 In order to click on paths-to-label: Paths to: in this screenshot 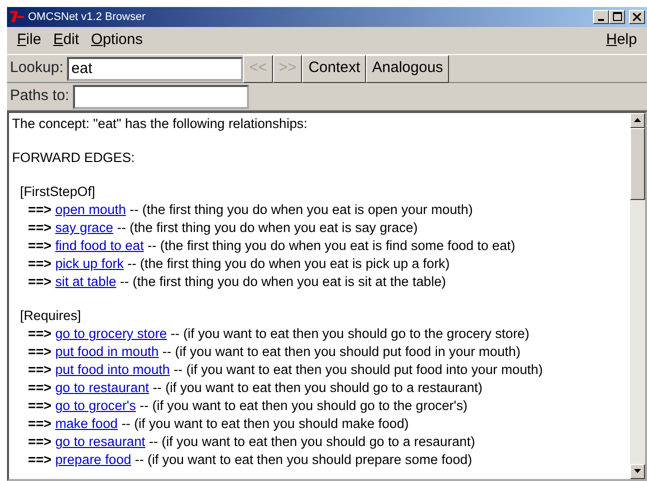, I will do `click(40, 96)`.